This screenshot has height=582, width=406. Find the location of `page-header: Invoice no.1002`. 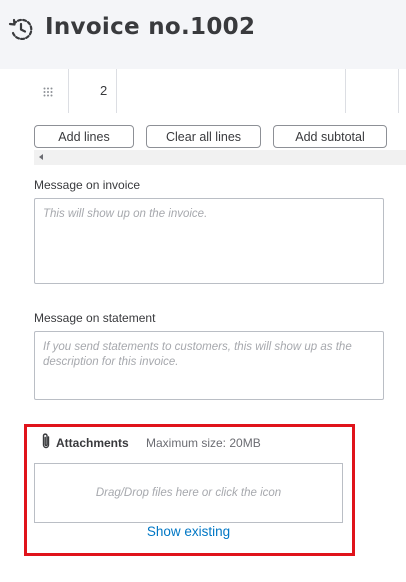

page-header: Invoice no.1002 is located at coordinates (203, 34).